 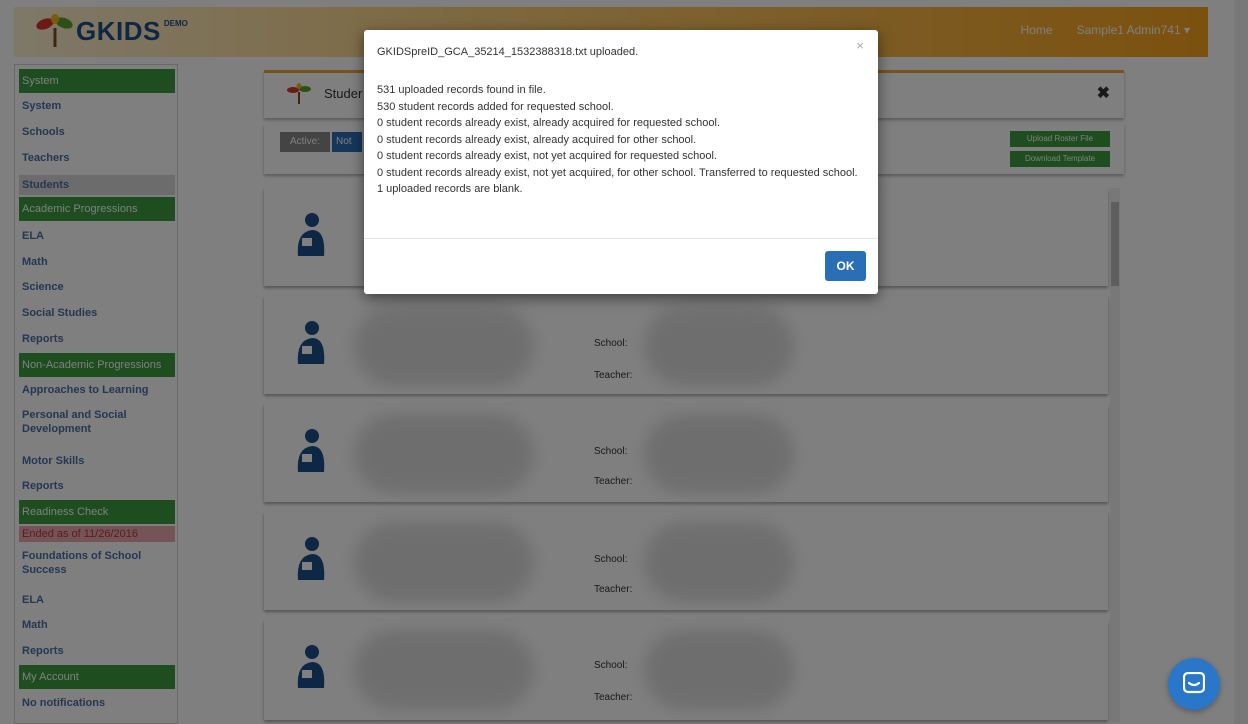 I want to click on dialog-line: 531 uploaded records found in file., so click(x=461, y=90).